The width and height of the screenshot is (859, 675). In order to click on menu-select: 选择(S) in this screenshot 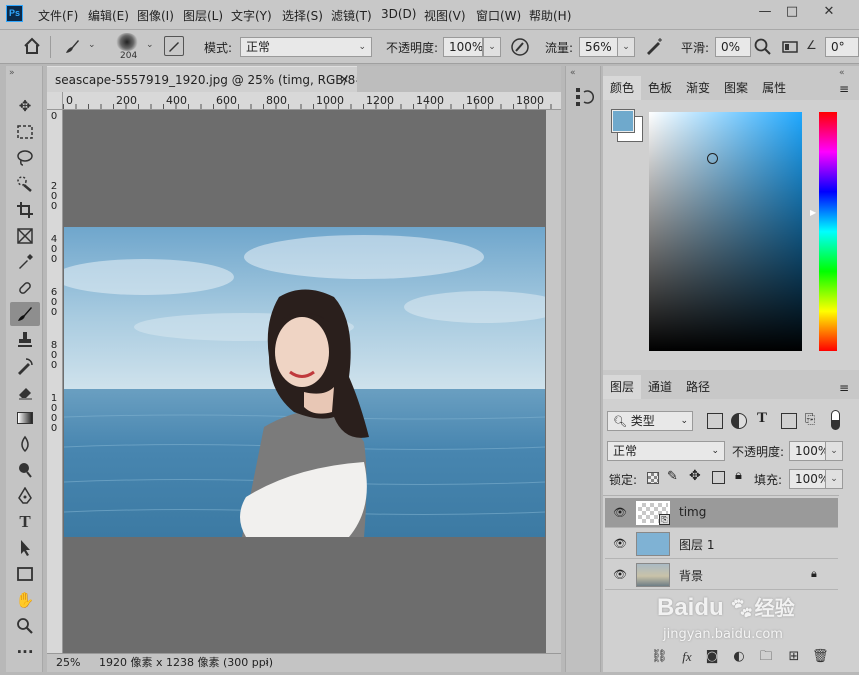, I will do `click(302, 15)`.